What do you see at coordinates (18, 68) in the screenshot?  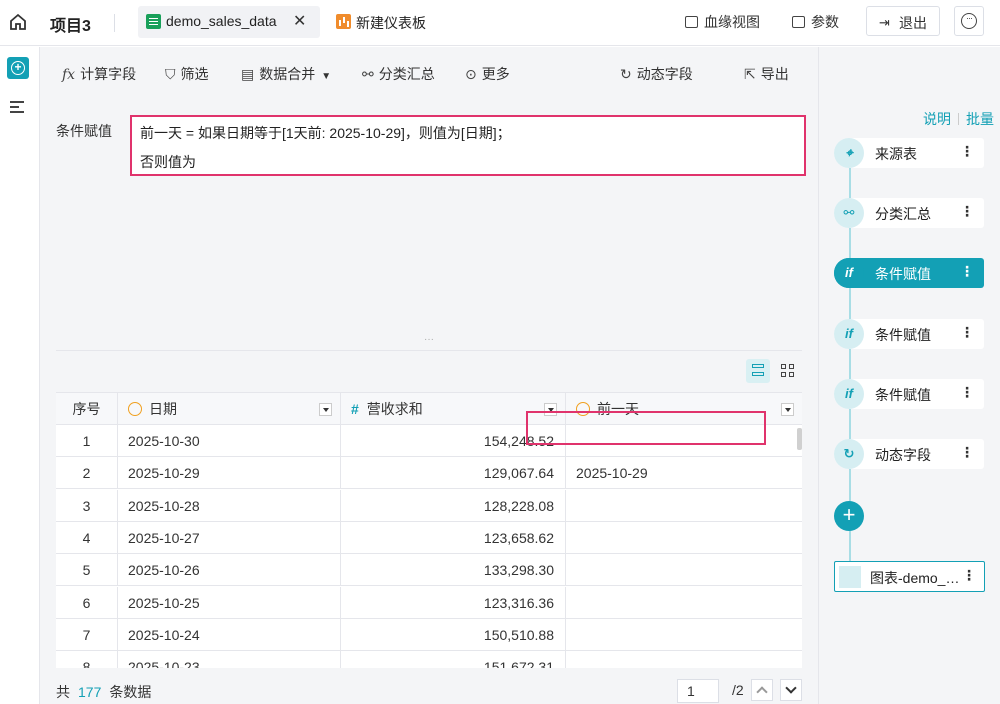 I see `add-step-button: +` at bounding box center [18, 68].